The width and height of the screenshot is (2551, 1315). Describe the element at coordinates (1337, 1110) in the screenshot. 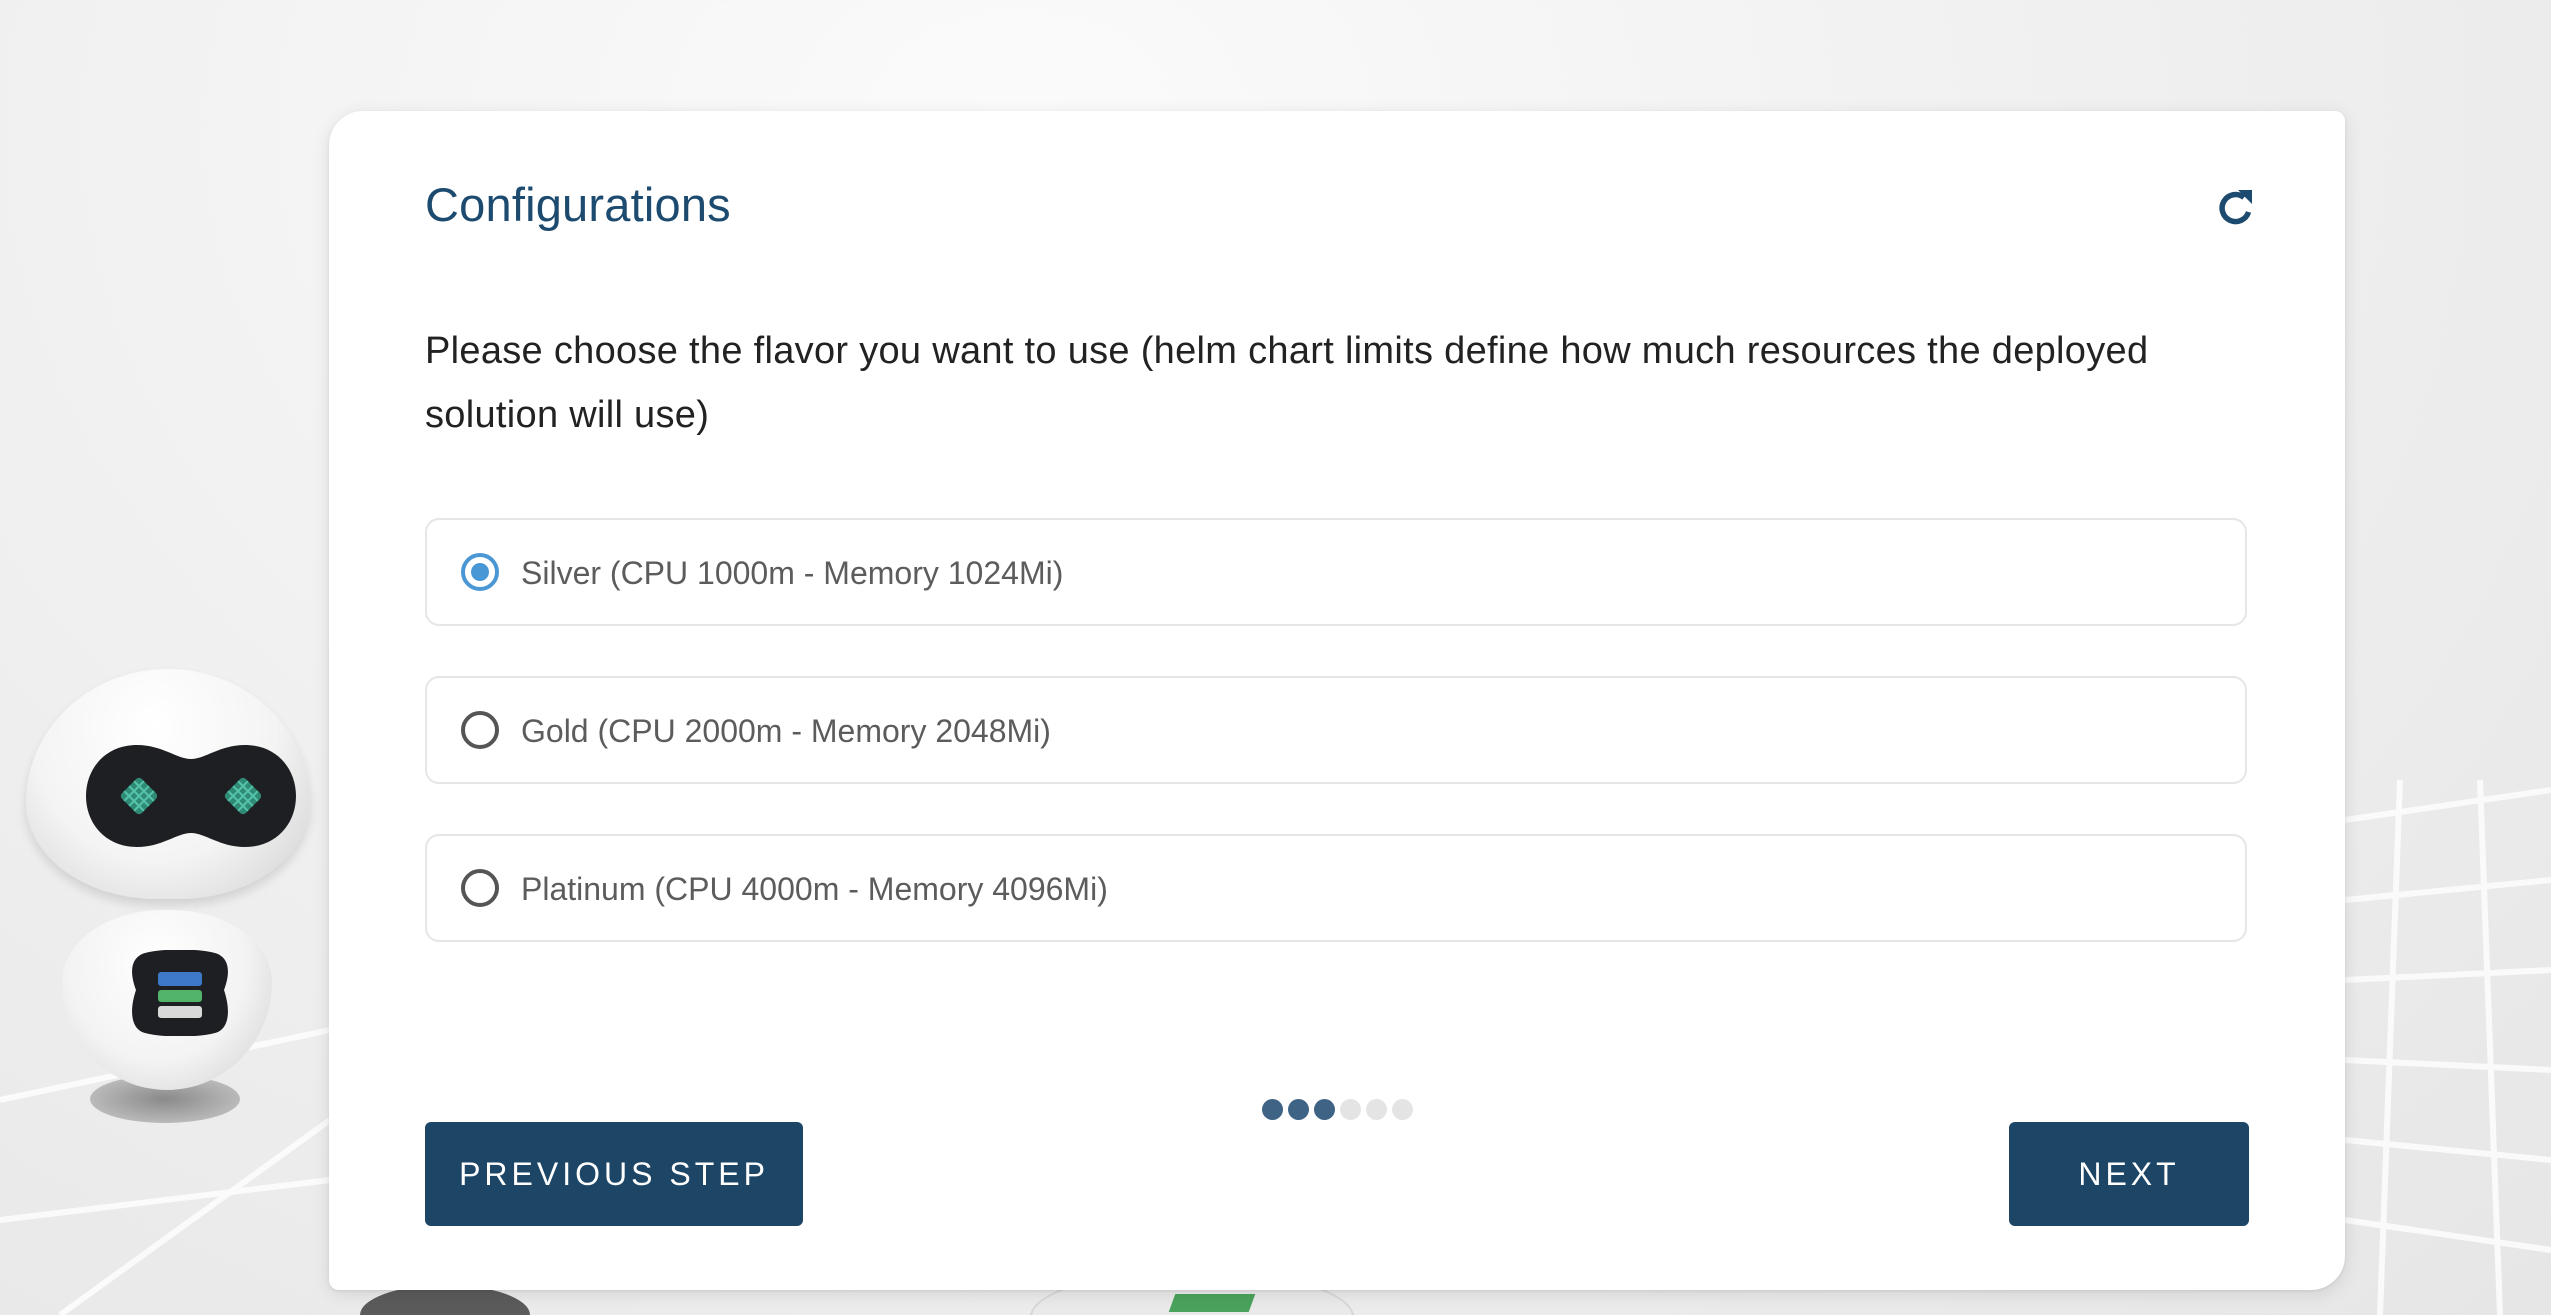

I see `step-progress-indicator` at that location.